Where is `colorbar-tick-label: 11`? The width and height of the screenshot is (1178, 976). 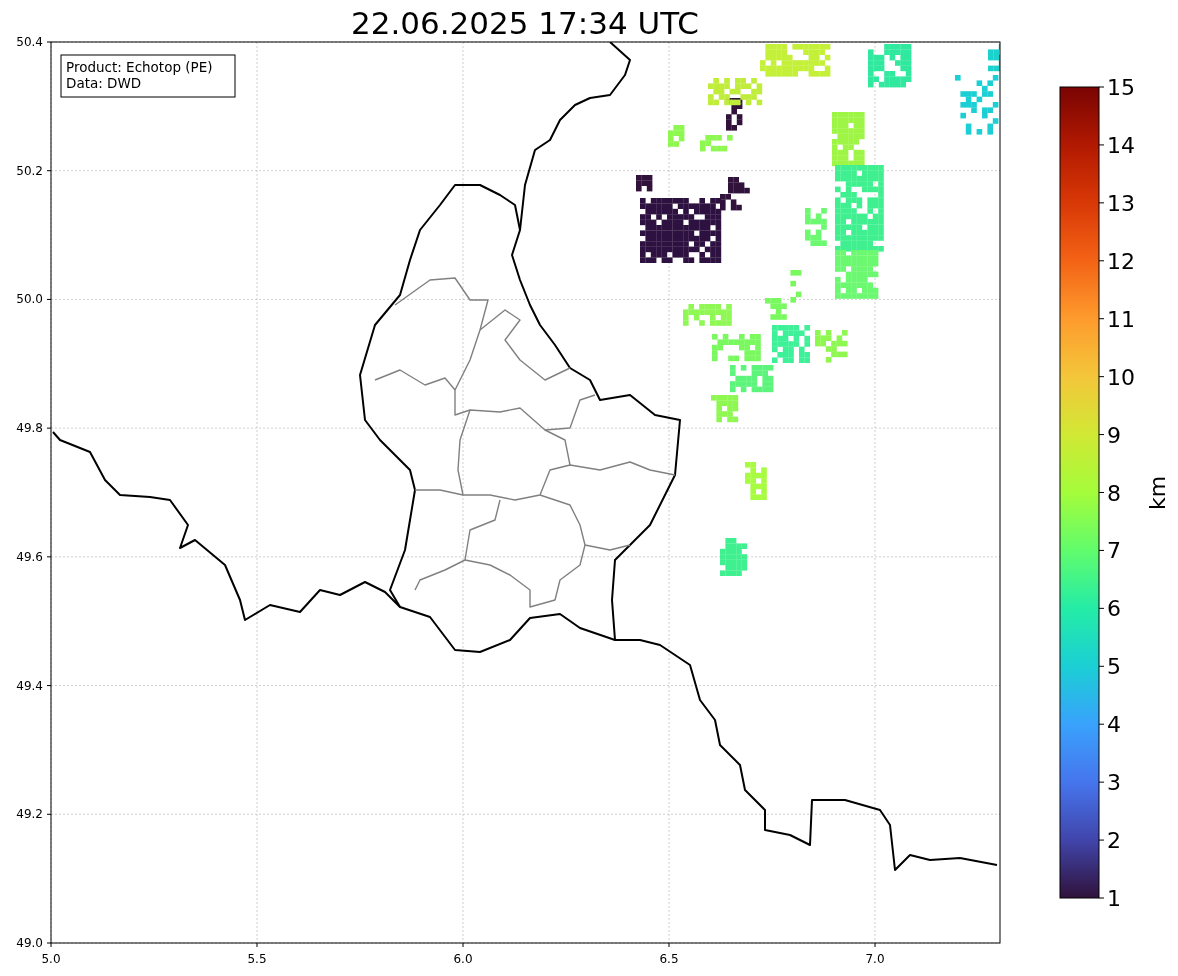 colorbar-tick-label: 11 is located at coordinates (1121, 319).